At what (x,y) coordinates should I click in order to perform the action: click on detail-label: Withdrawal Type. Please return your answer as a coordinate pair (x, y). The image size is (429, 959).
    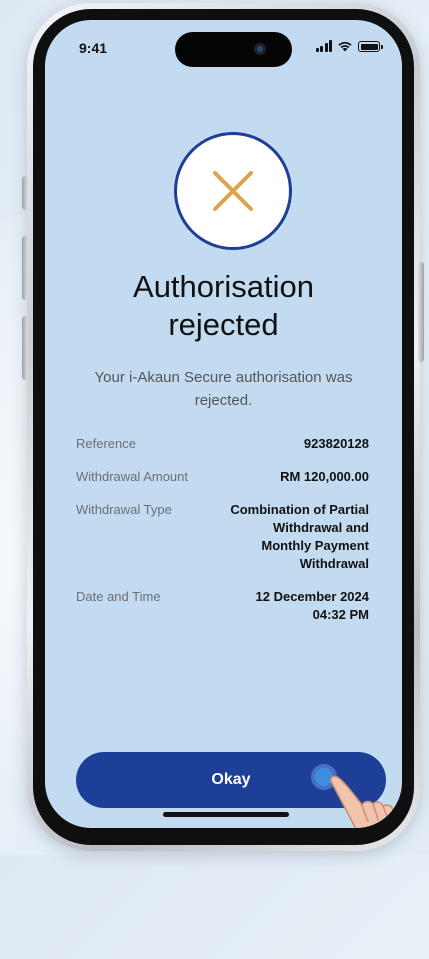
    Looking at the image, I should click on (124, 509).